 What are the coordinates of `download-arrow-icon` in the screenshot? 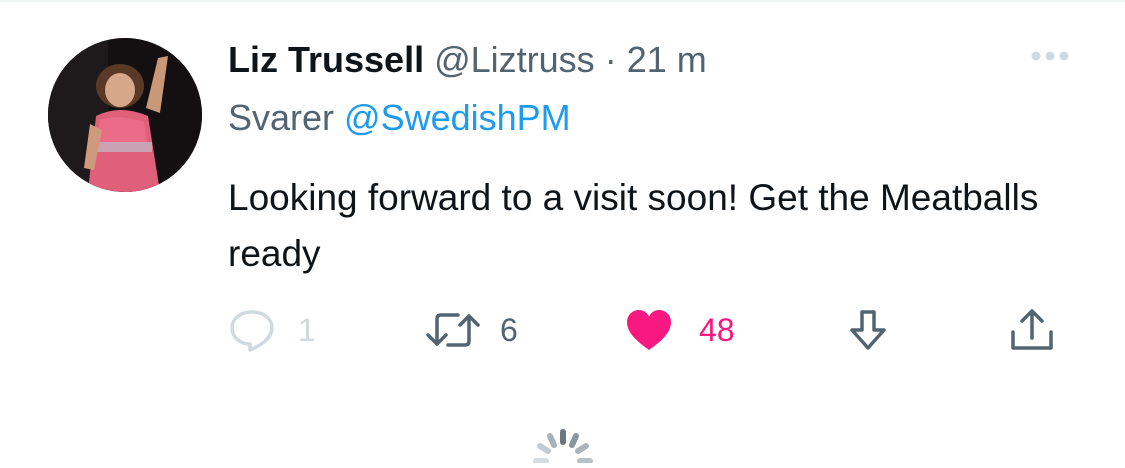 It's located at (868, 330).